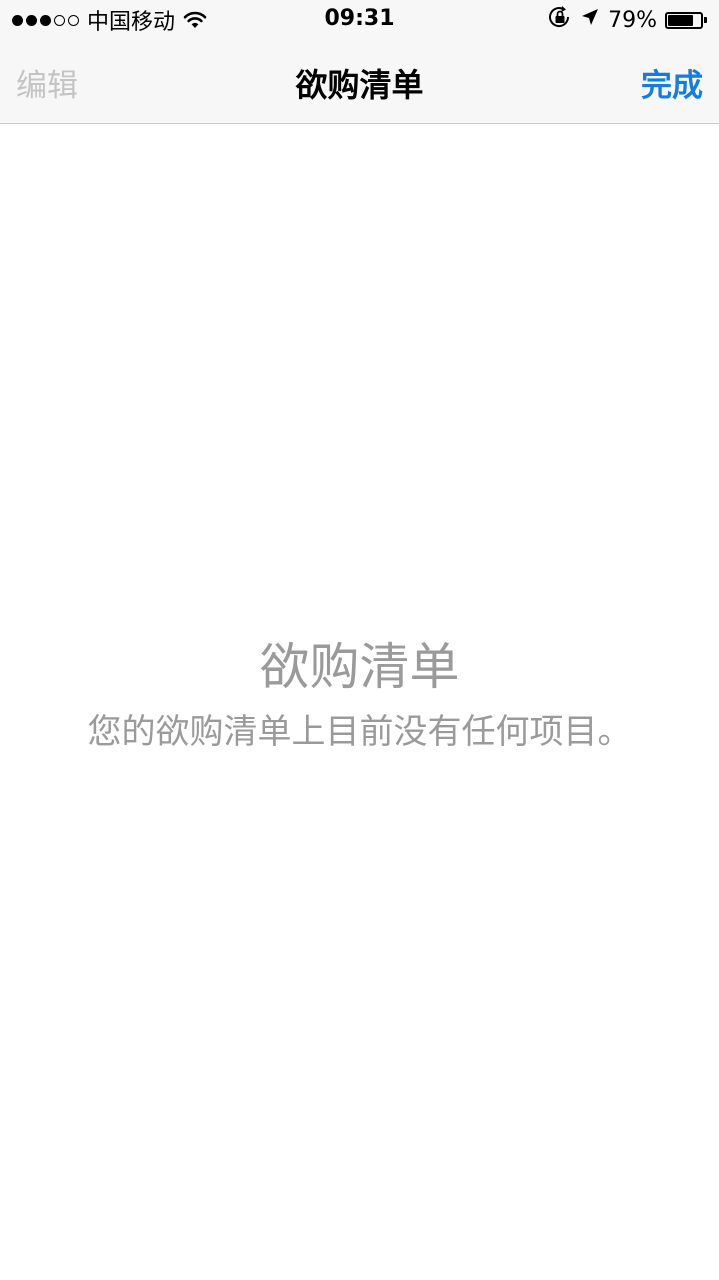  Describe the element at coordinates (359, 667) in the screenshot. I see `empty-state-title: 欲购清单` at that location.